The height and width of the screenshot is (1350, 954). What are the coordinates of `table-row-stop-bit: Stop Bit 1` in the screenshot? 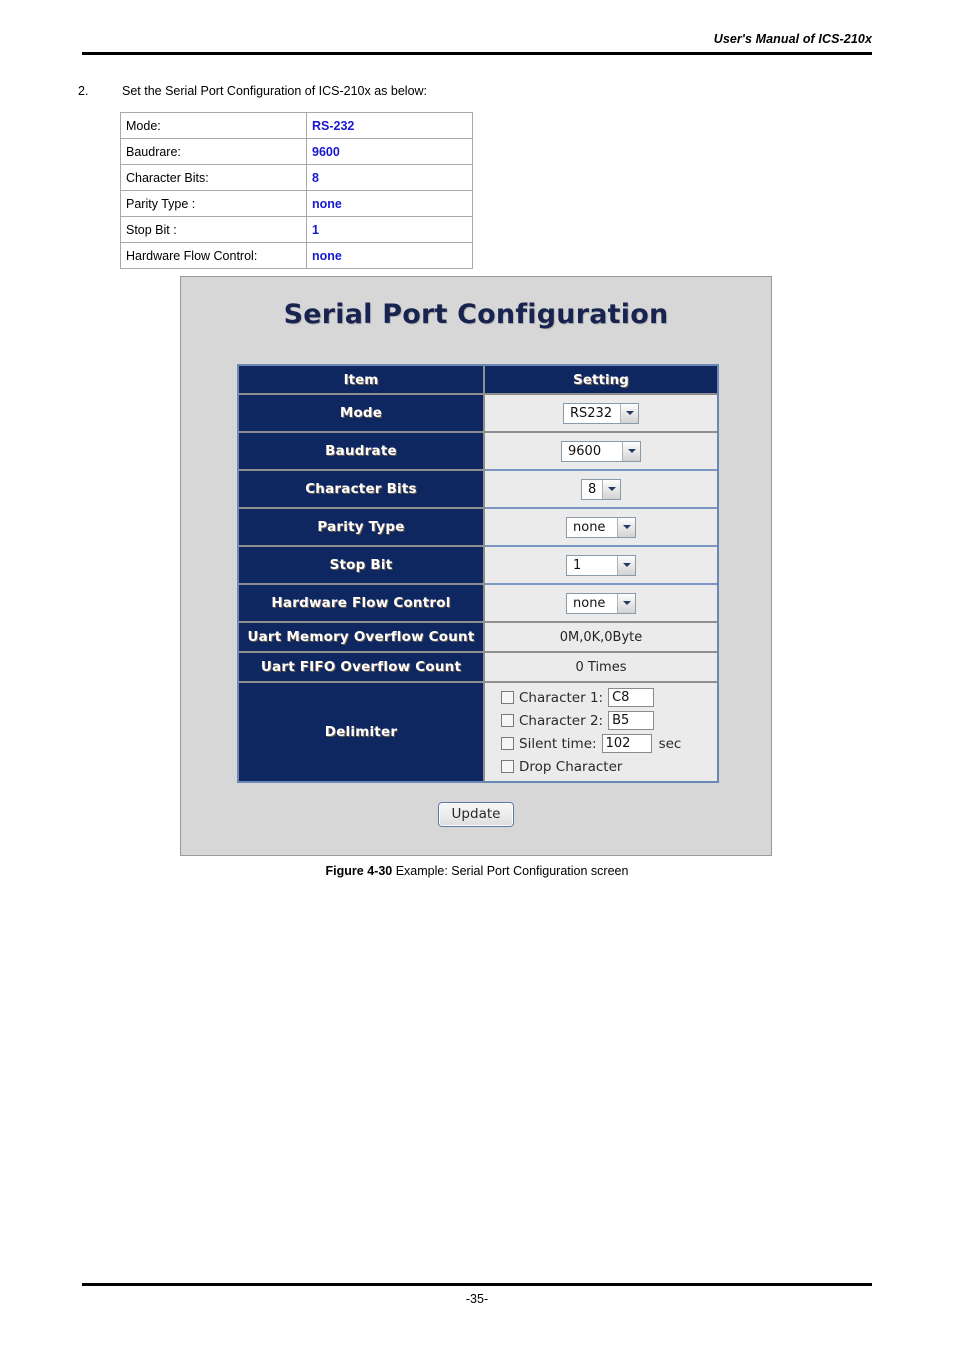 It's located at (478, 566).